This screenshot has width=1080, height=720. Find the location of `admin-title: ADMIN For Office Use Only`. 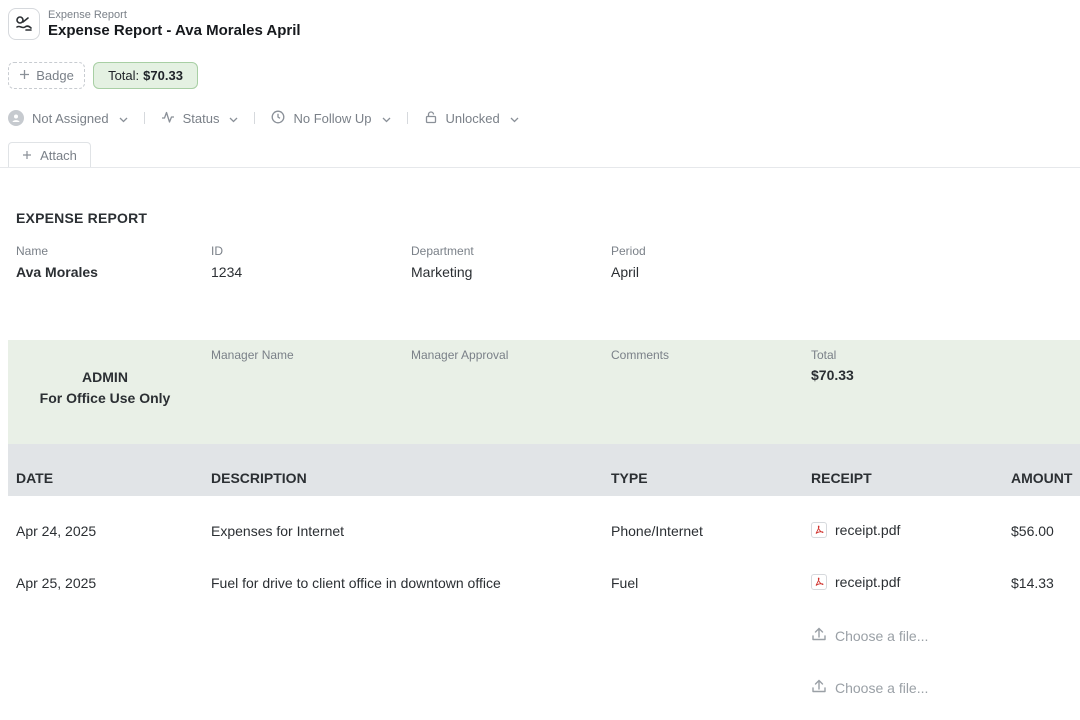

admin-title: ADMIN For Office Use Only is located at coordinates (105, 388).